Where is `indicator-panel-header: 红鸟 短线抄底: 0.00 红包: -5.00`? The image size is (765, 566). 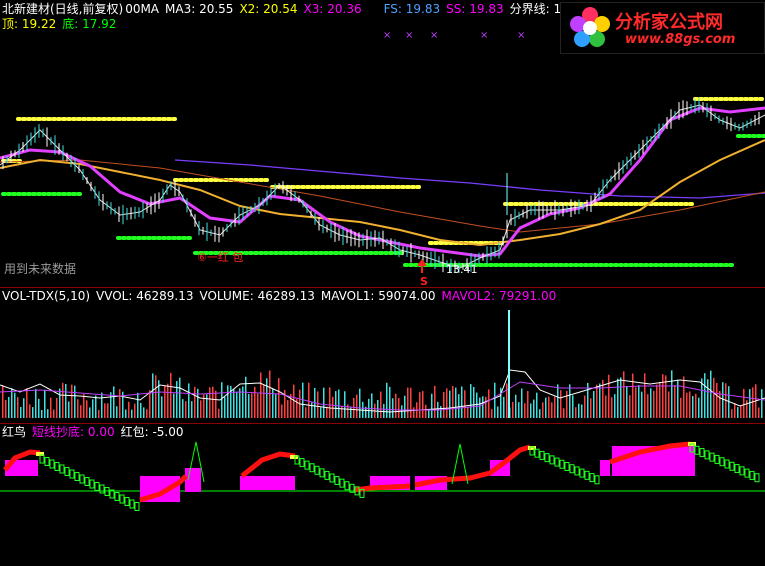
indicator-panel-header: 红鸟 短线抄底: 0.00 红包: -5.00 is located at coordinates (96, 432).